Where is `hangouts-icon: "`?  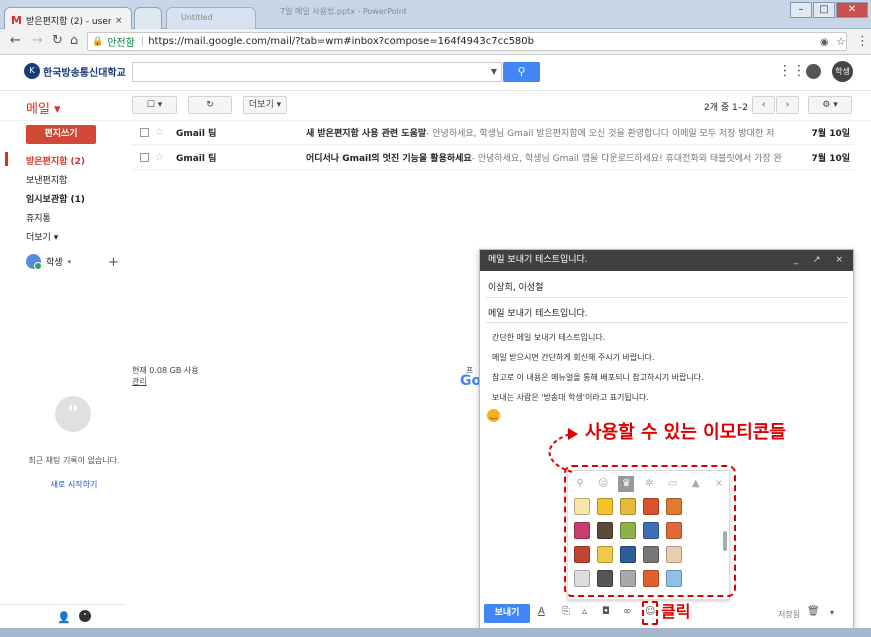 hangouts-icon: " is located at coordinates (85, 616).